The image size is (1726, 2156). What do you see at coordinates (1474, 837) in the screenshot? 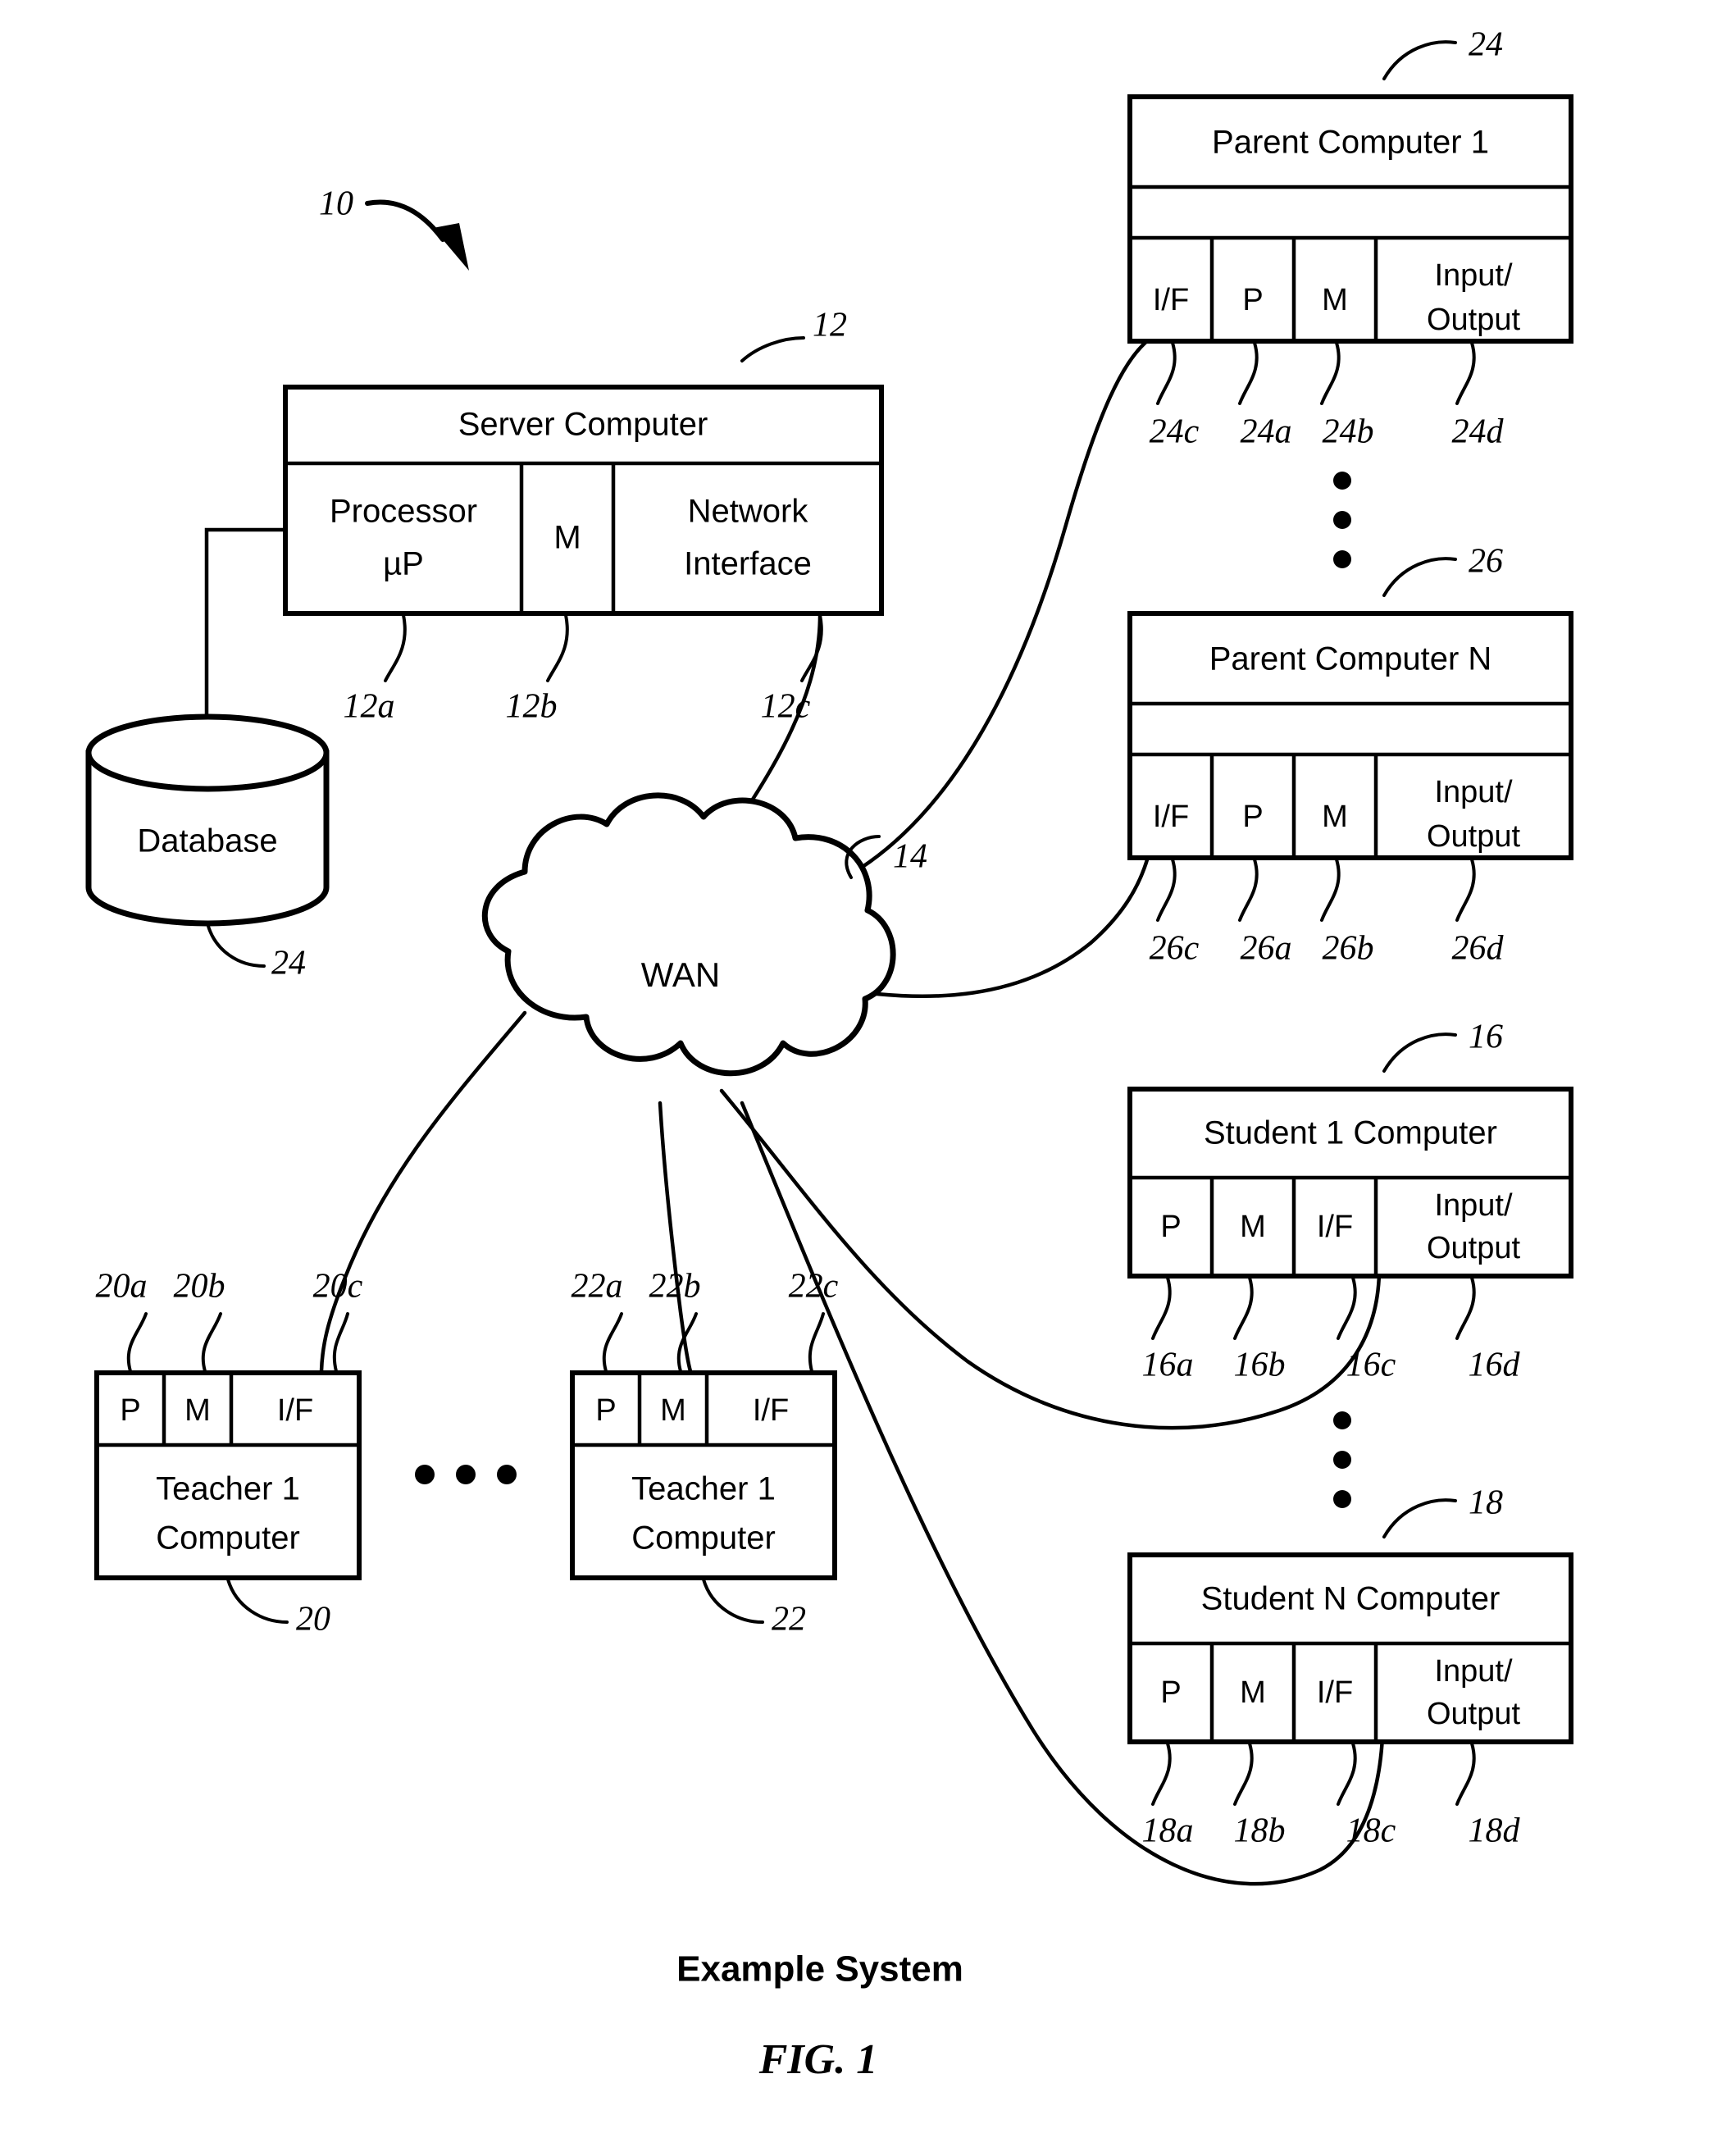
I see `parentN-cell-io-line2: Output` at bounding box center [1474, 837].